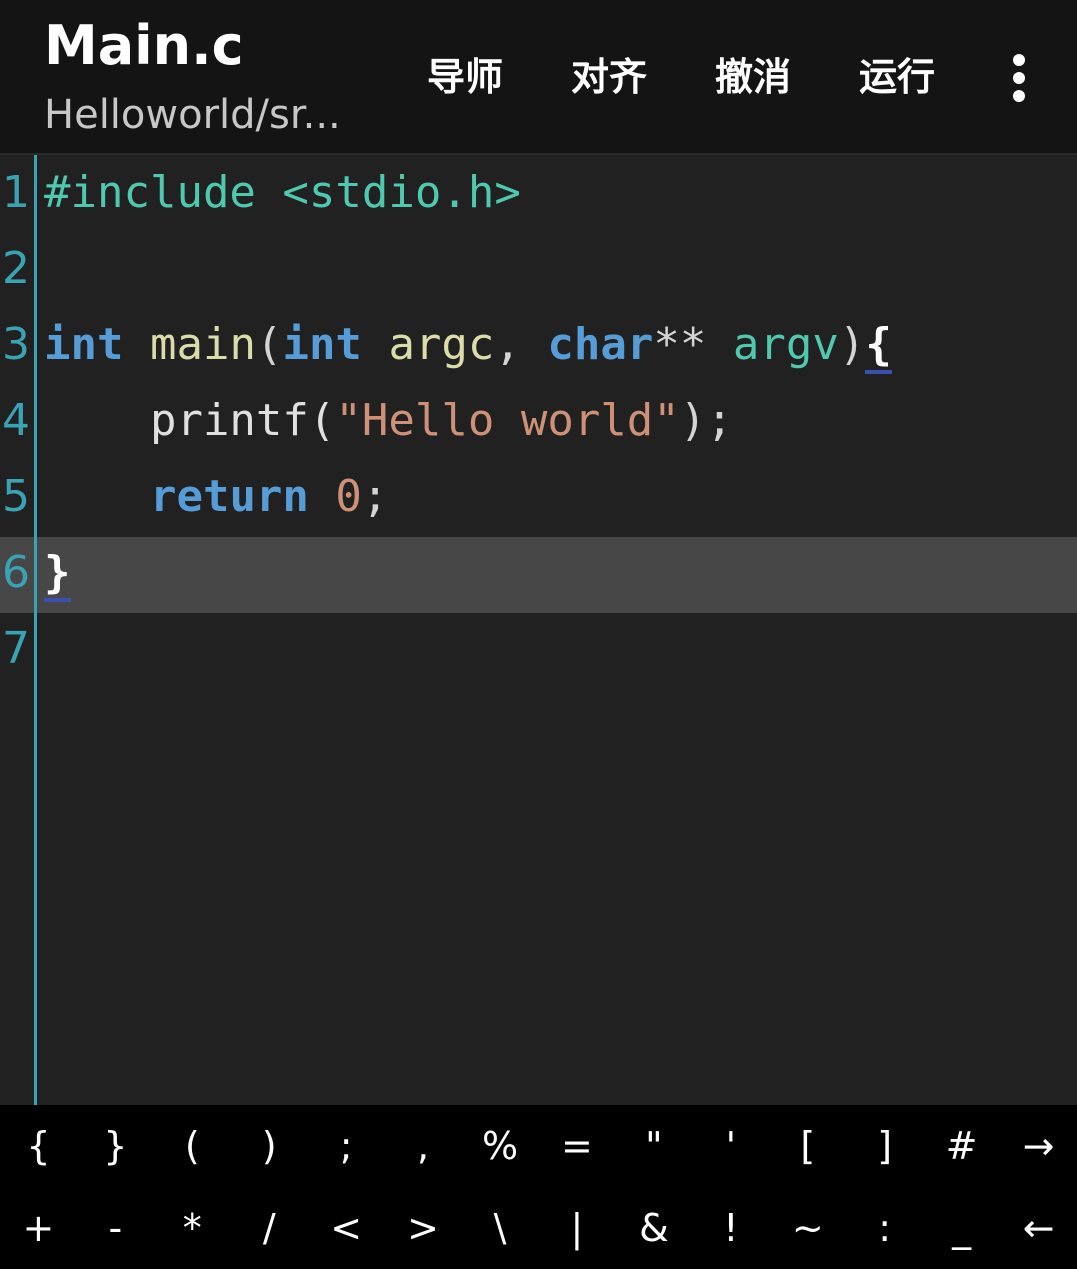 This screenshot has height=1269, width=1077. Describe the element at coordinates (441, 344) in the screenshot. I see `code-token: argc` at that location.